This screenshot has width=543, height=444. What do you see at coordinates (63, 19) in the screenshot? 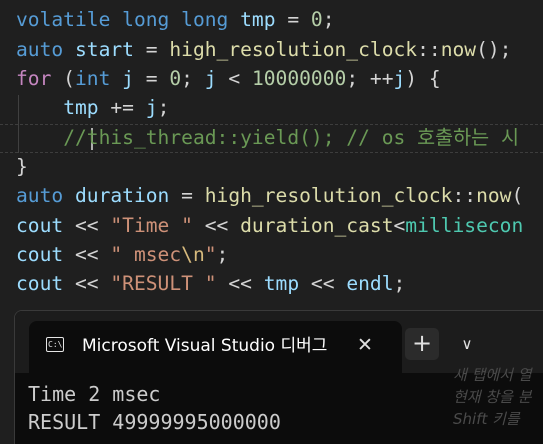
I see `code-token: volatile` at bounding box center [63, 19].